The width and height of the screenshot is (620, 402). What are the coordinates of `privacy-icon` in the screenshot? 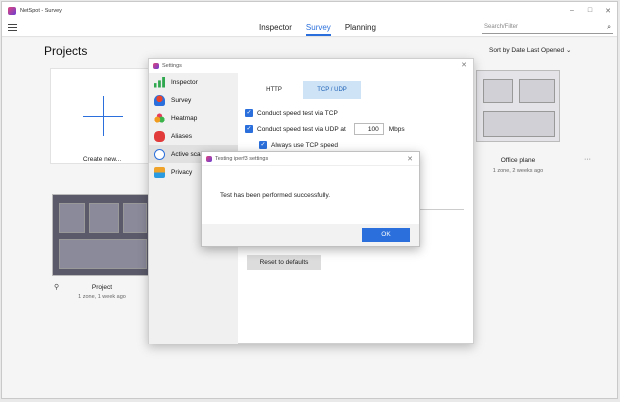 It's located at (159, 172).